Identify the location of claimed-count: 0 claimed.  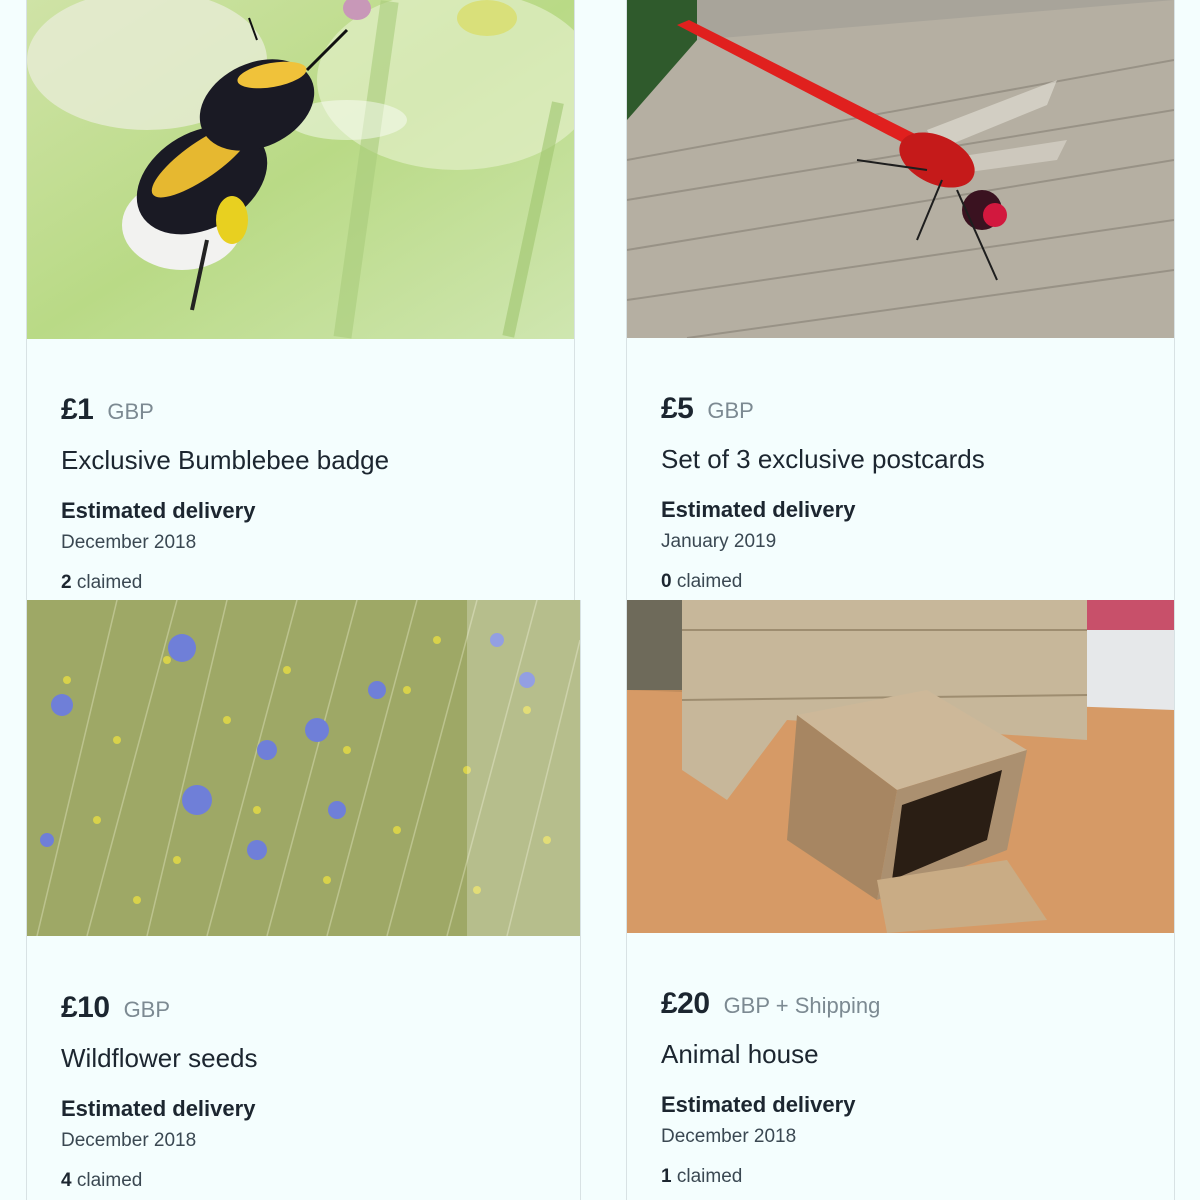
(823, 582).